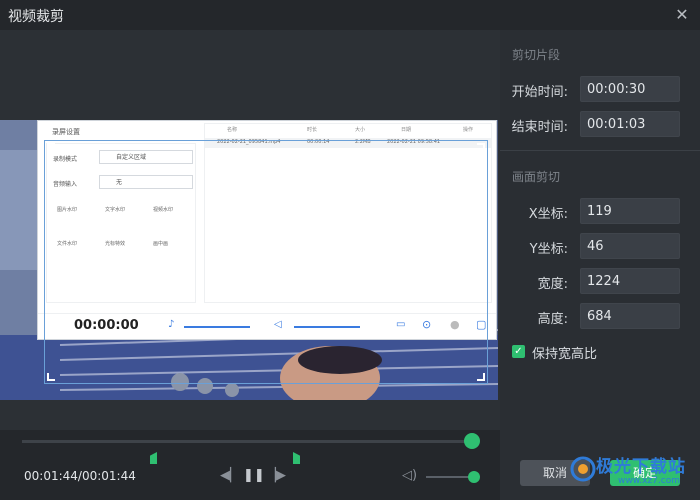 The image size is (700, 500). Describe the element at coordinates (649, 481) in the screenshot. I see `watermark-url: www.xz7.com` at that location.